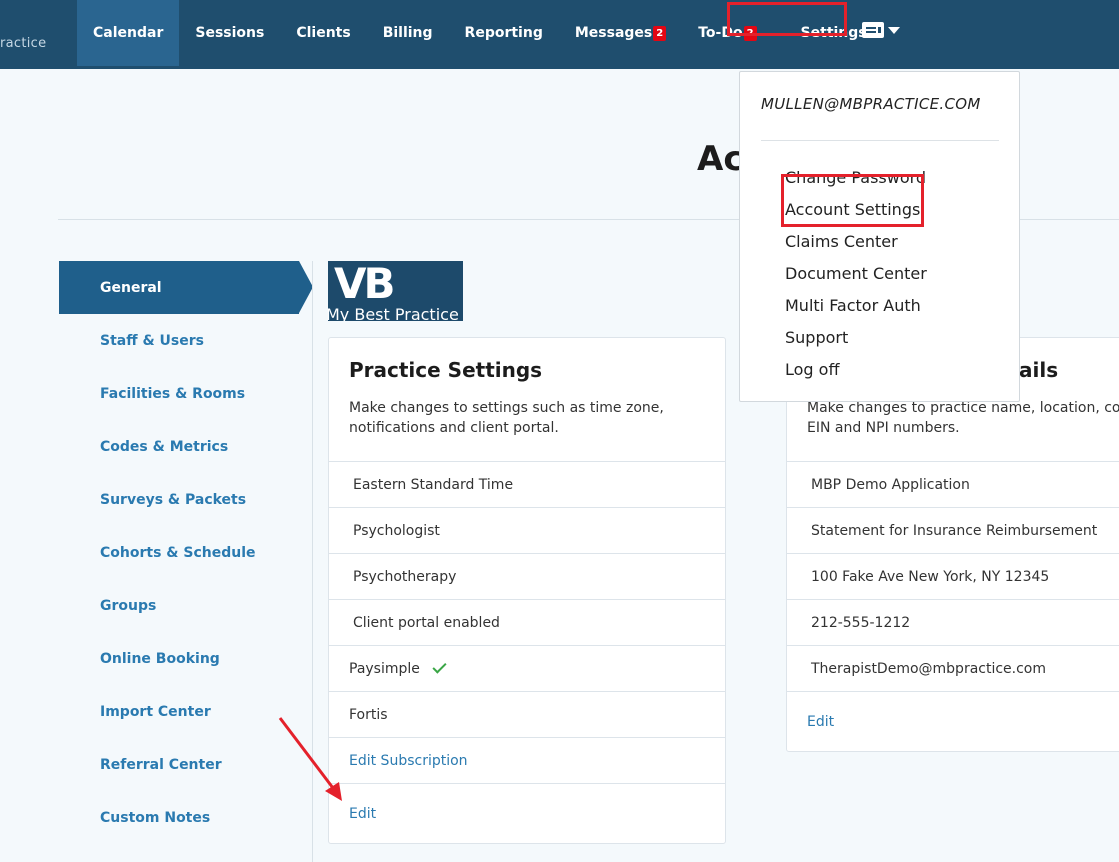  I want to click on client-portal-value: Client portal enabled, so click(426, 622).